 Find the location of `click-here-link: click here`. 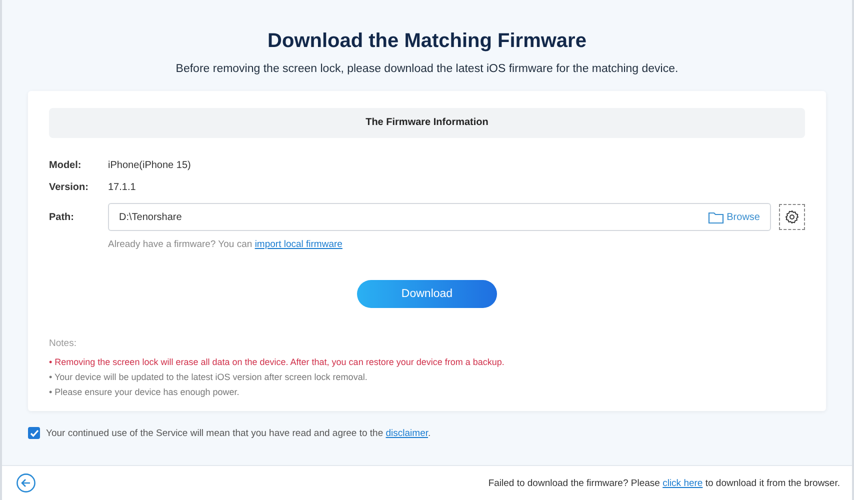

click-here-link: click here is located at coordinates (682, 483).